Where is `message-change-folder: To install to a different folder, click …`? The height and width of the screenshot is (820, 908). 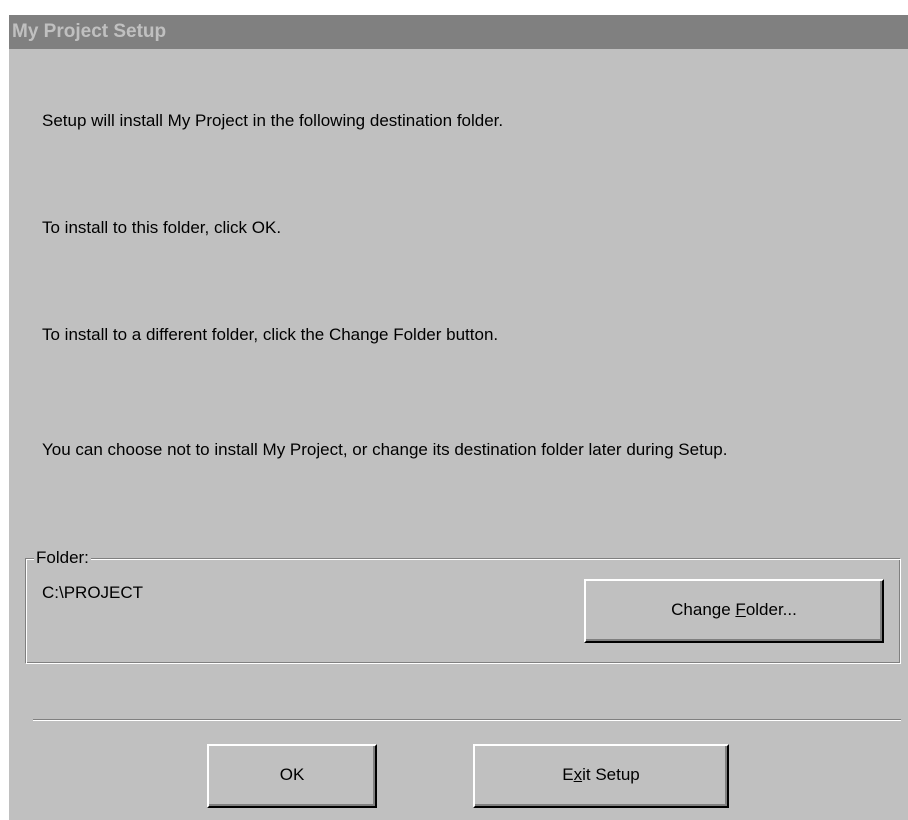 message-change-folder: To install to a different folder, click … is located at coordinates (270, 334).